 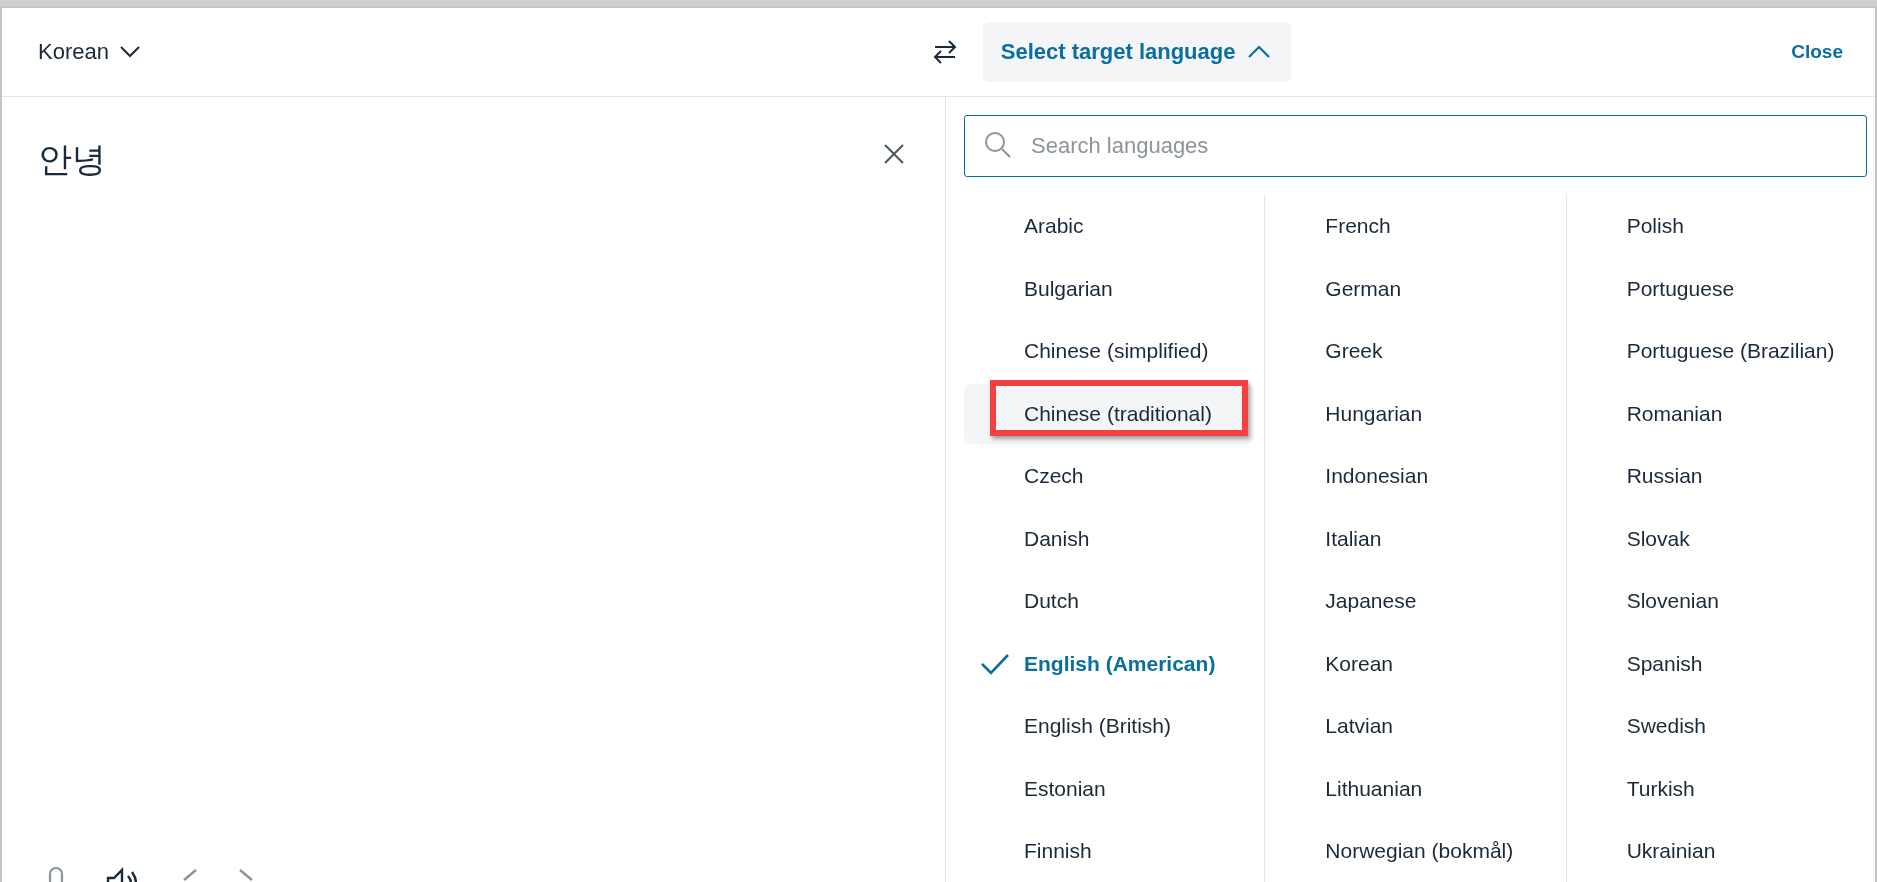 I want to click on language-option: English (British), so click(x=1098, y=726).